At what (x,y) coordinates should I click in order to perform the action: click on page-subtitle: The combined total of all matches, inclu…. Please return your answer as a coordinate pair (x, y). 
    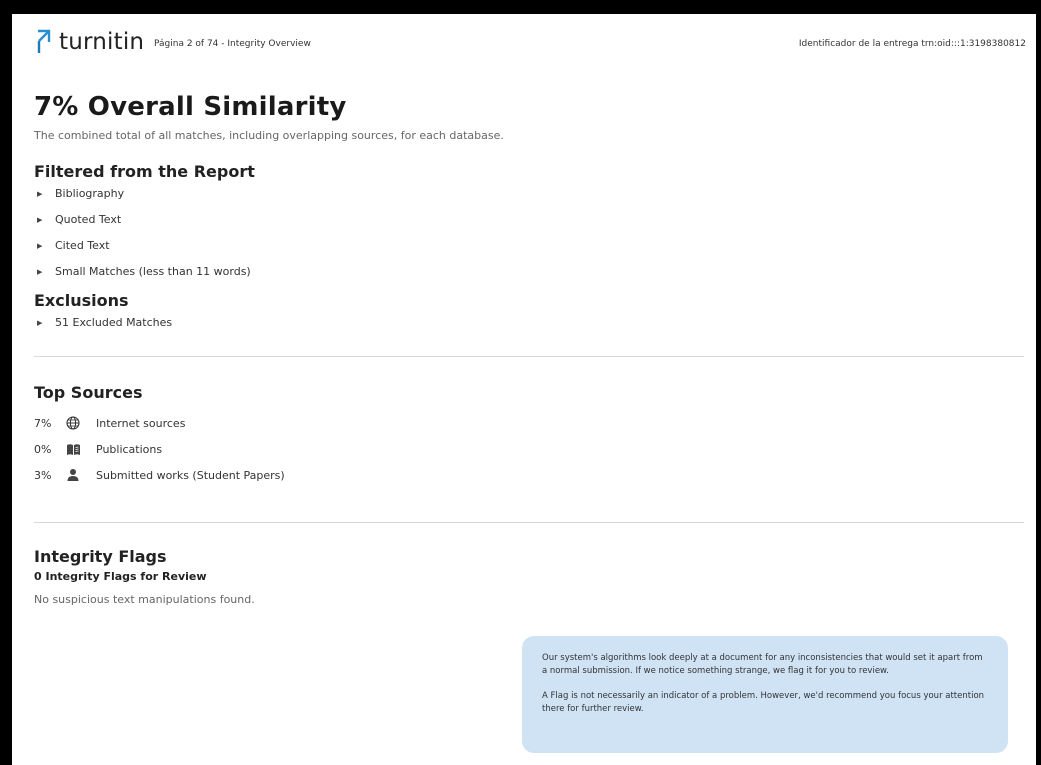
    Looking at the image, I should click on (269, 135).